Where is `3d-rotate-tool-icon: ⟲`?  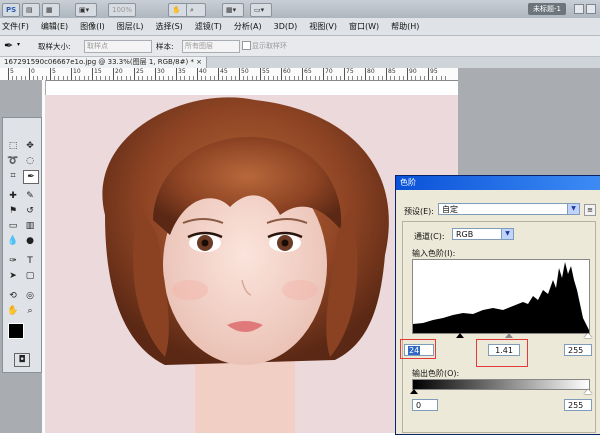
3d-rotate-tool-icon: ⟲ is located at coordinates (13, 296).